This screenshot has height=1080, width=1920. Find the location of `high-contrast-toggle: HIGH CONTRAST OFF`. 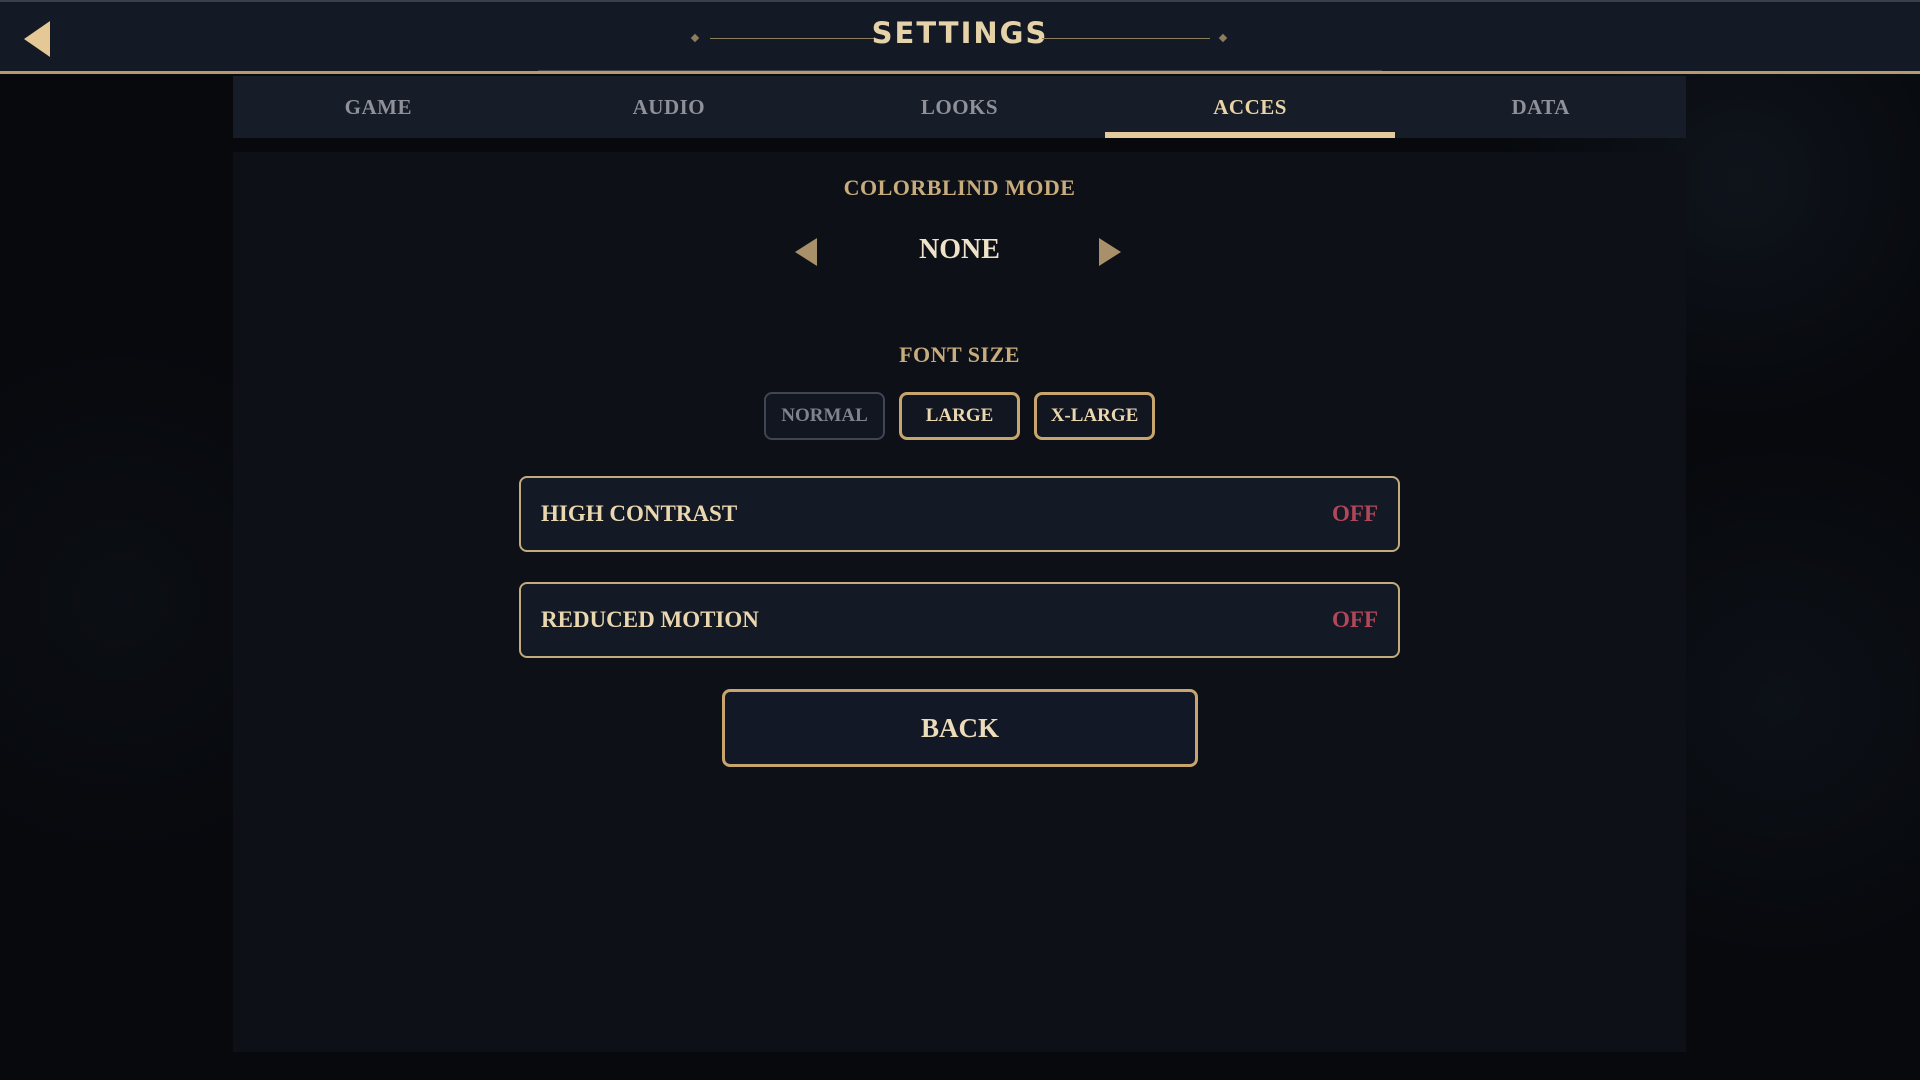

high-contrast-toggle: HIGH CONTRAST OFF is located at coordinates (959, 514).